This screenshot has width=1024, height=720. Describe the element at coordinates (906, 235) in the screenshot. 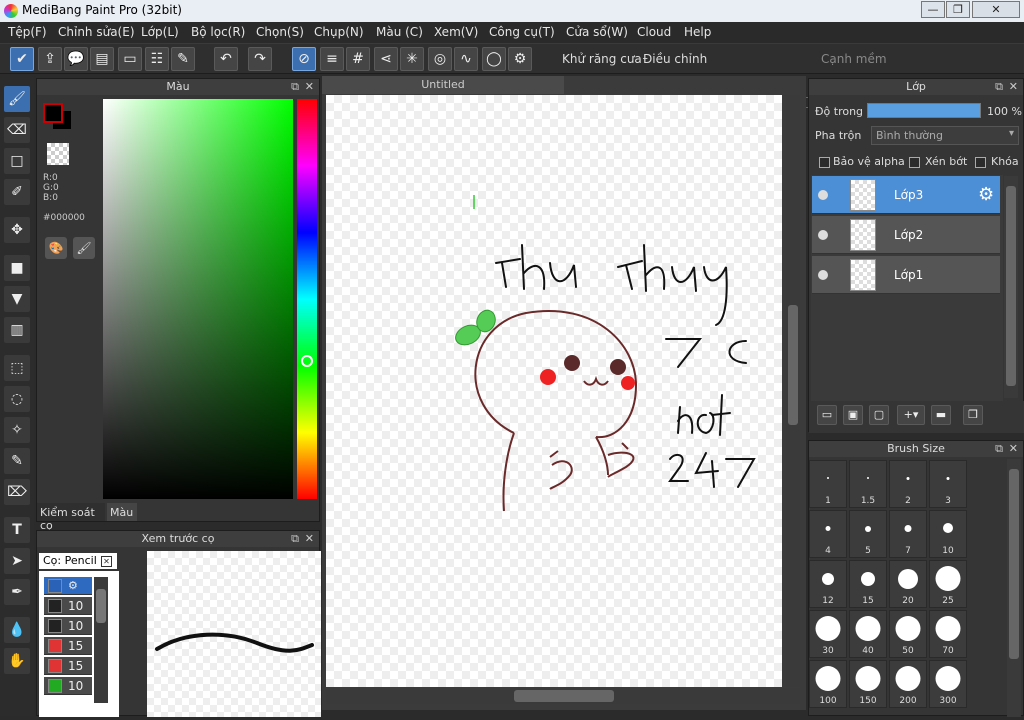

I see `layer-row: Lớp2` at that location.